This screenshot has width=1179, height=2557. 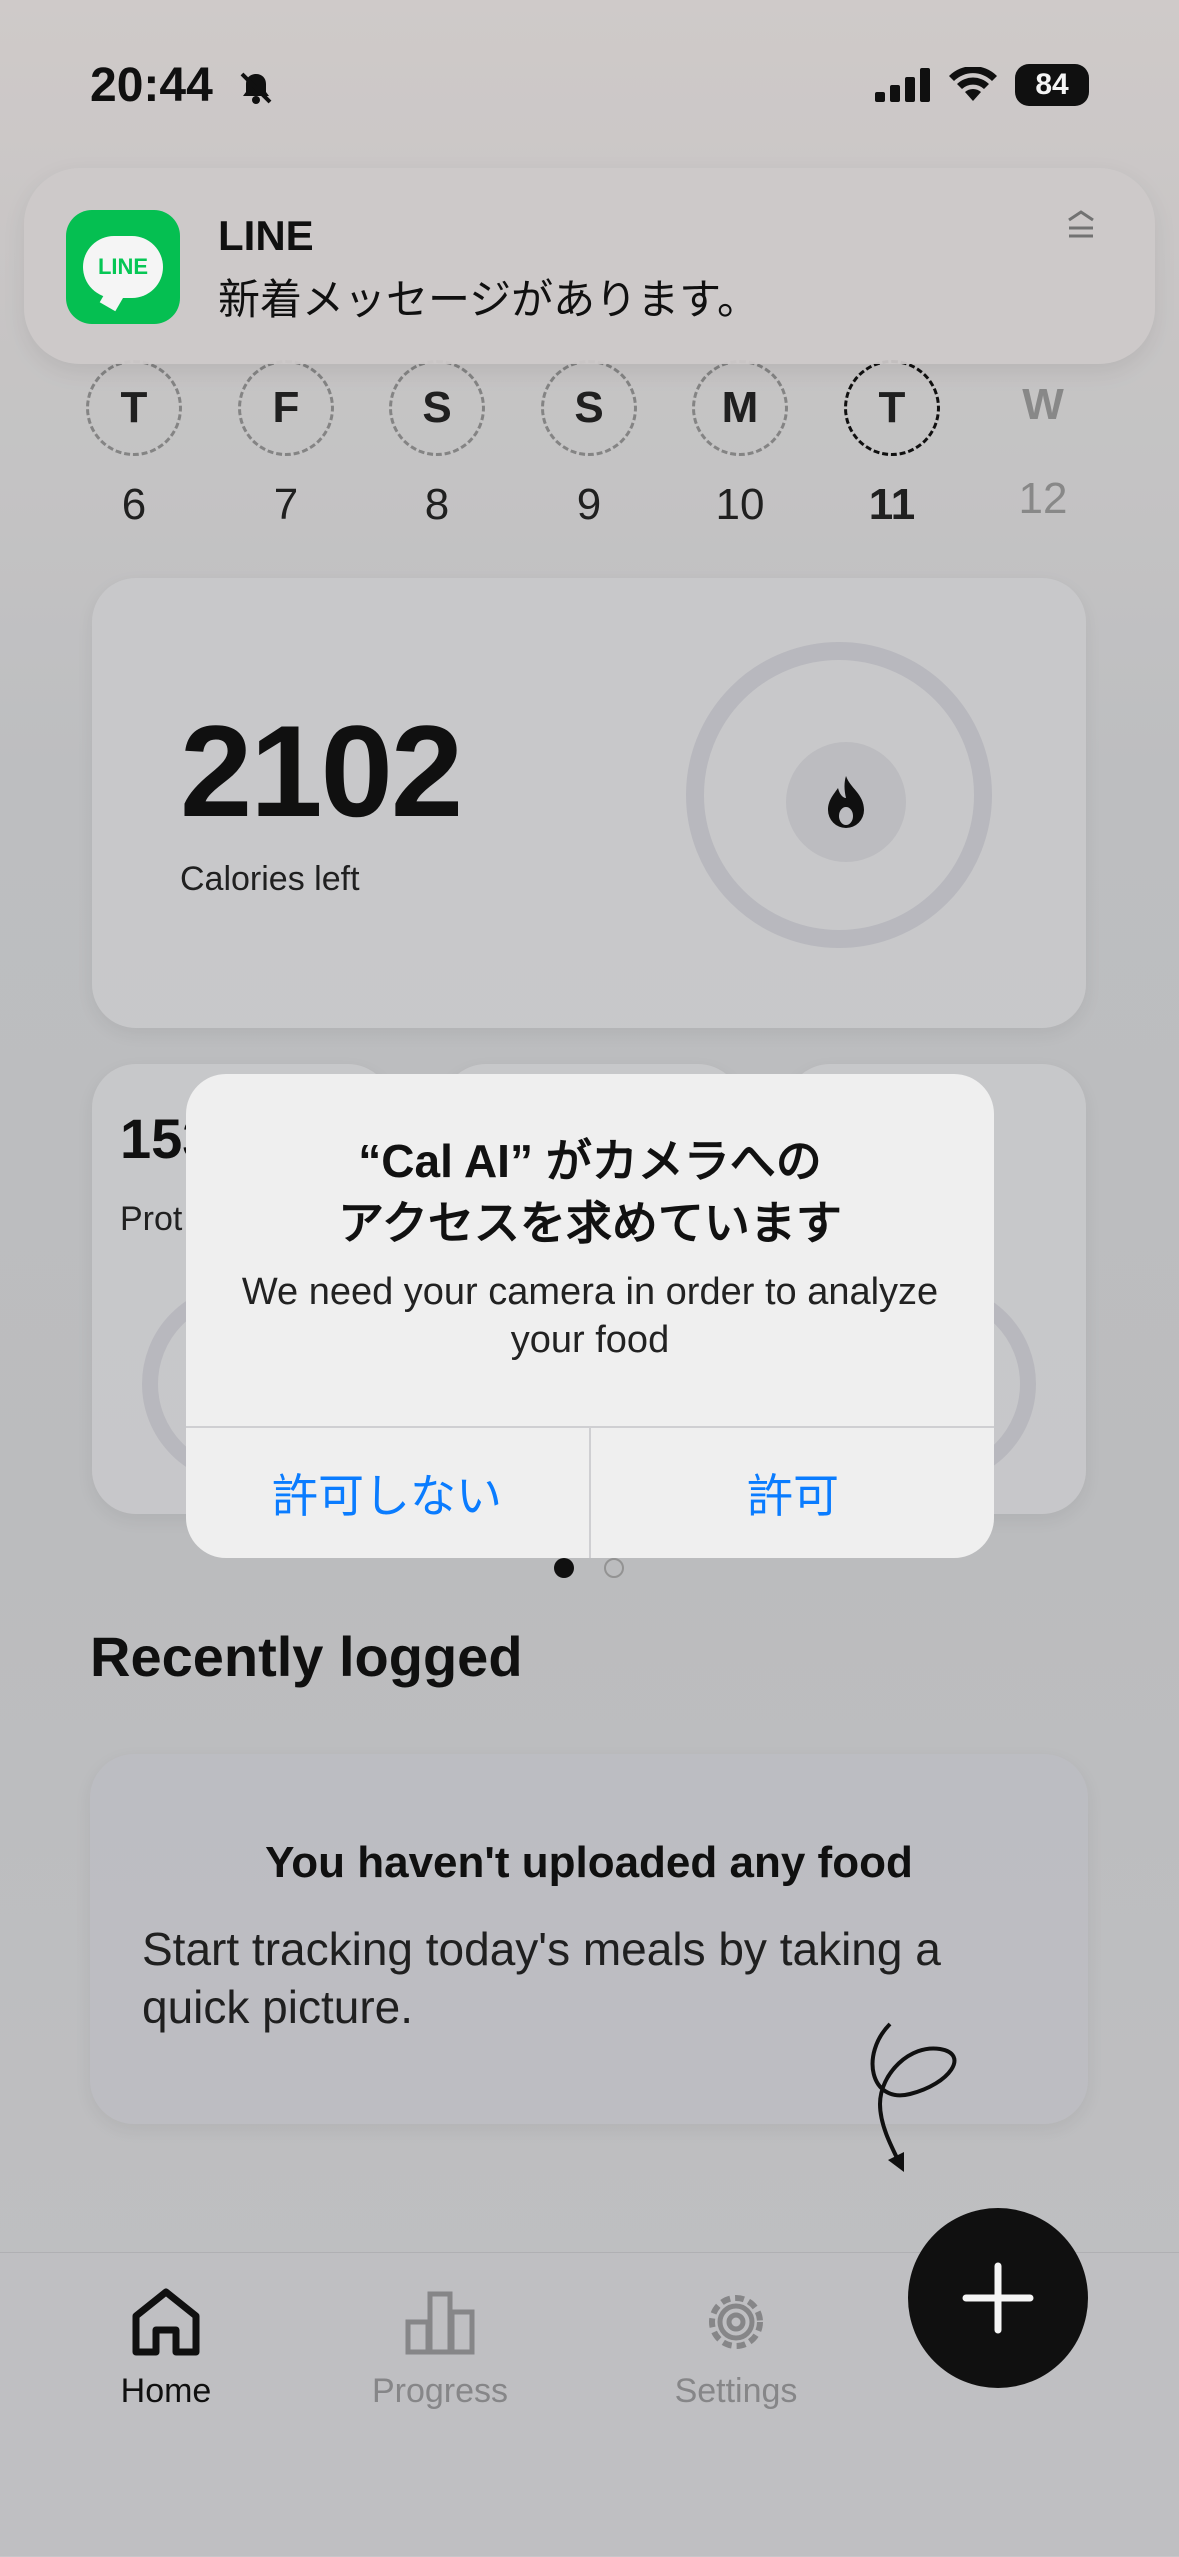 I want to click on line-logo-text: LINE, so click(x=123, y=266).